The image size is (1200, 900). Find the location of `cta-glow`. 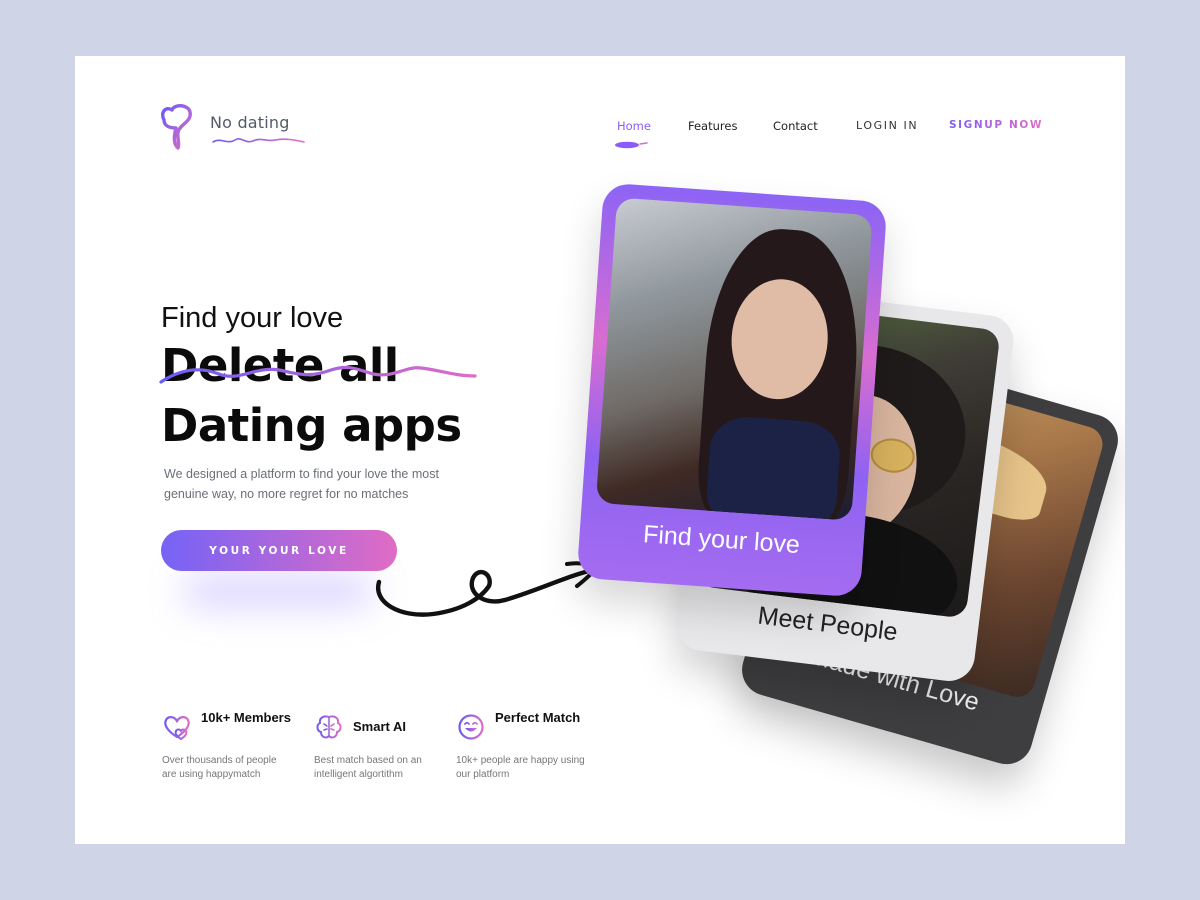

cta-glow is located at coordinates (278, 591).